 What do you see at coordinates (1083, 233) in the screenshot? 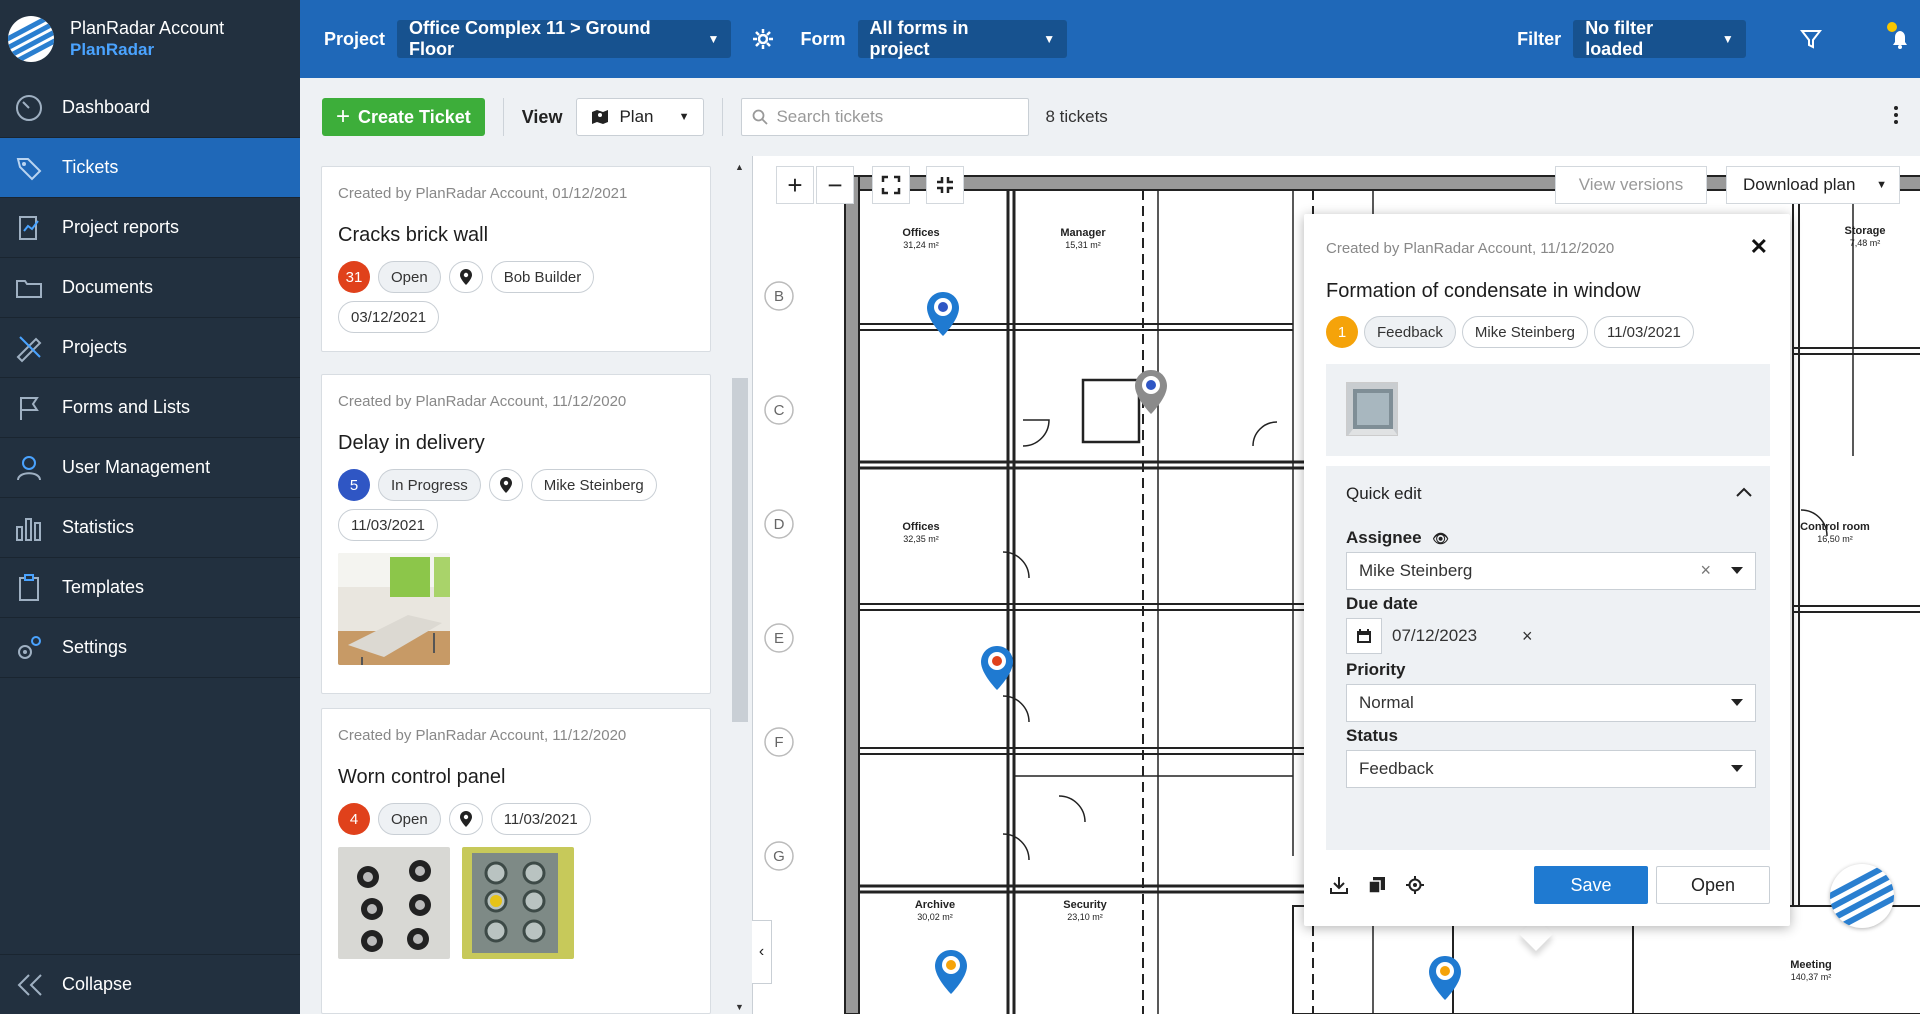
I see `room-name: Manager` at bounding box center [1083, 233].